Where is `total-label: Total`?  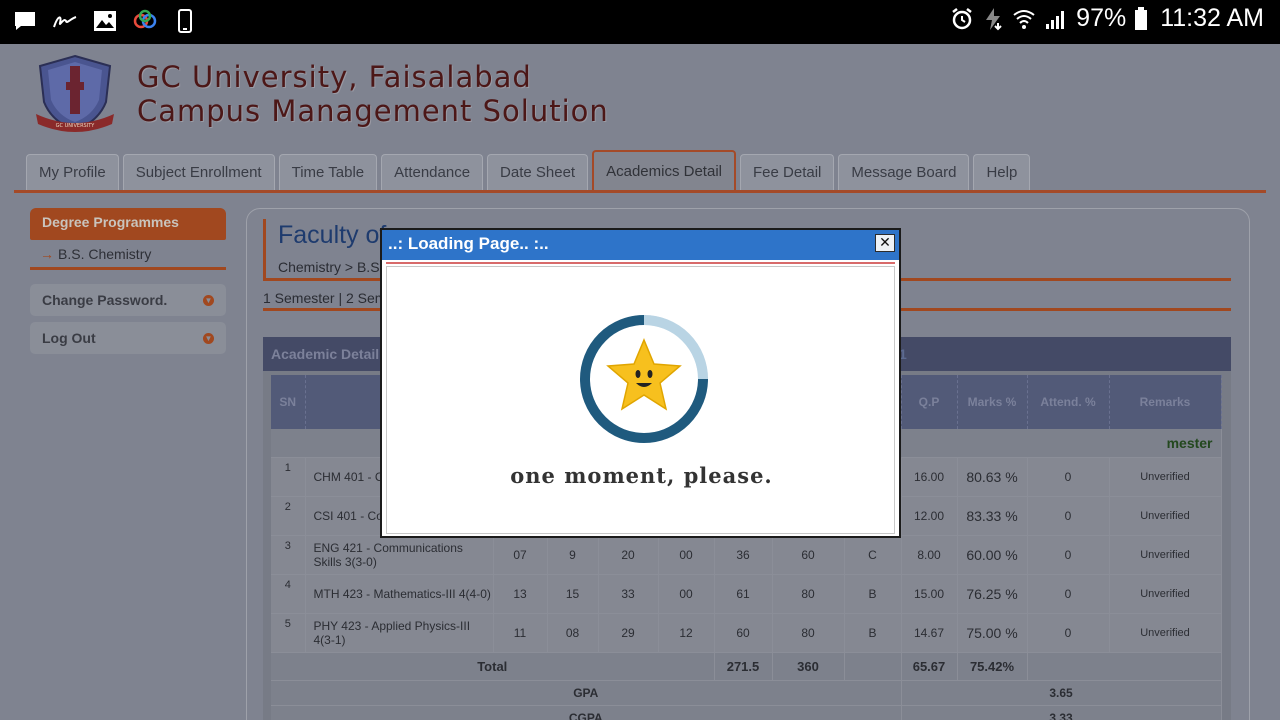 total-label: Total is located at coordinates (493, 666).